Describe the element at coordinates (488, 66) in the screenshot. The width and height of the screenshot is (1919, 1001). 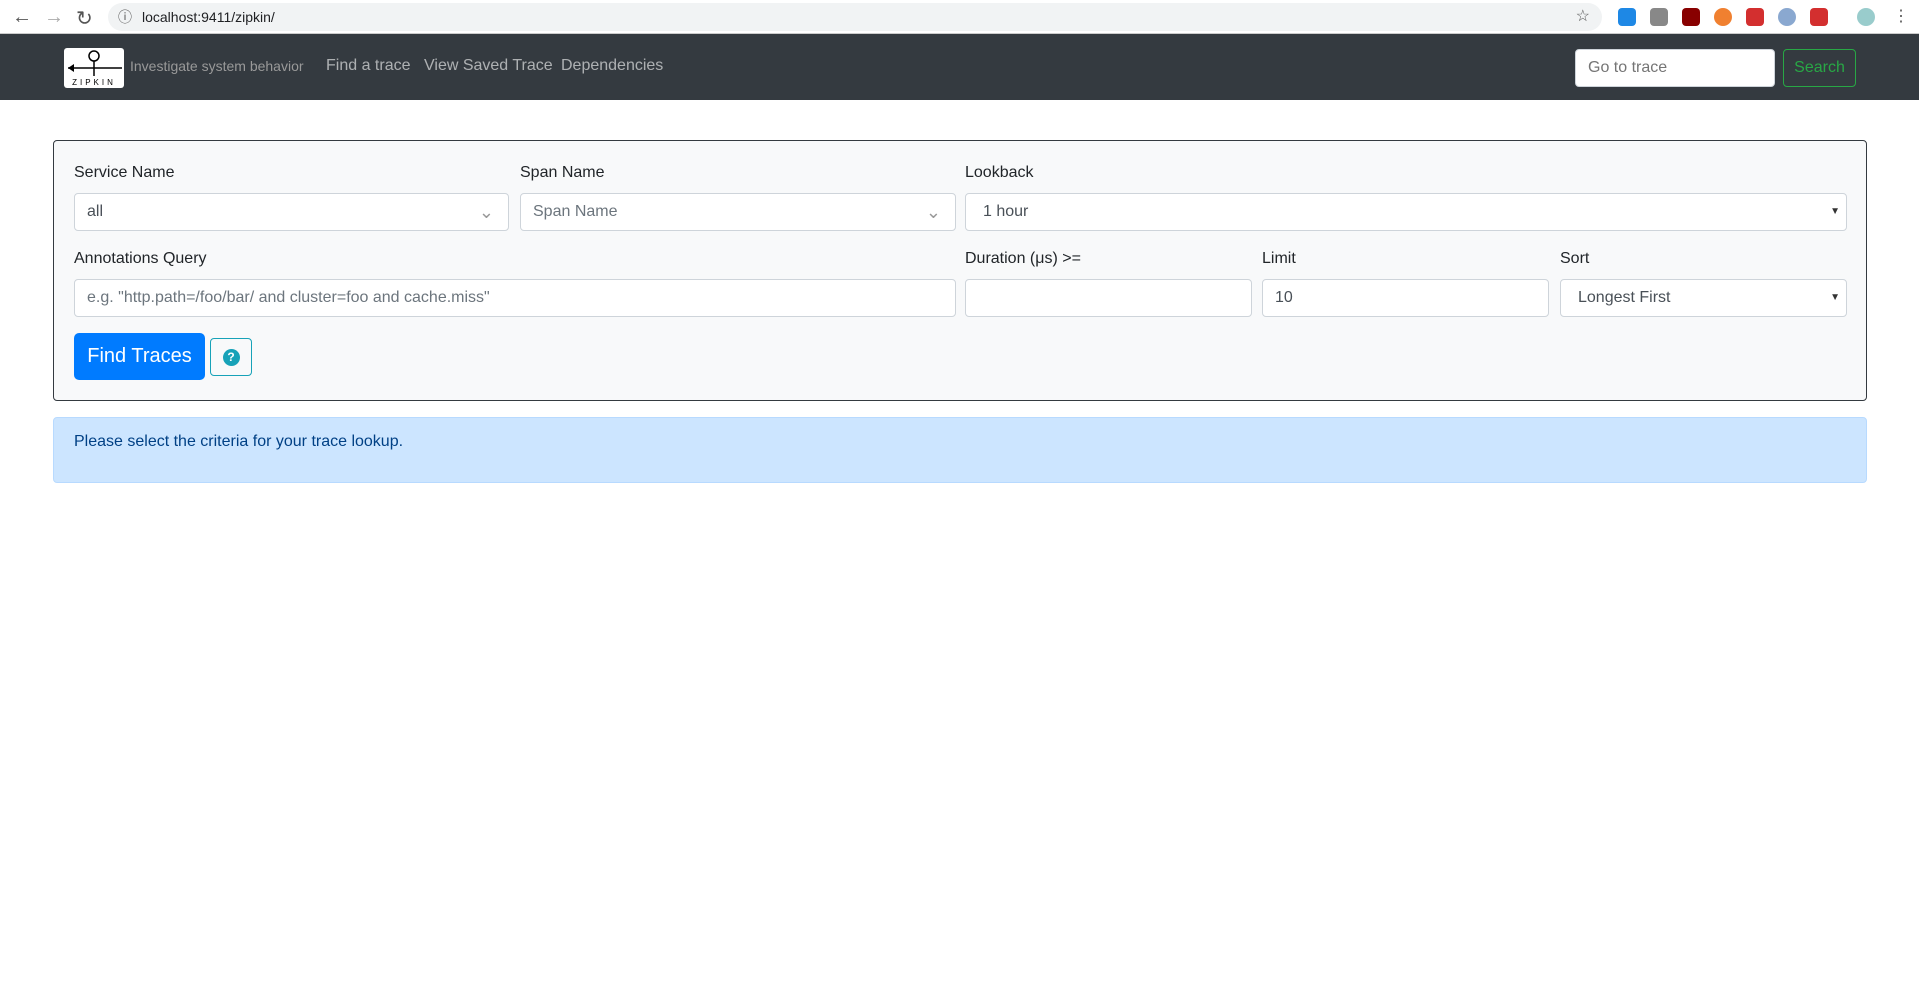
I see `nav-view-saved-trace: View Saved Trace` at that location.